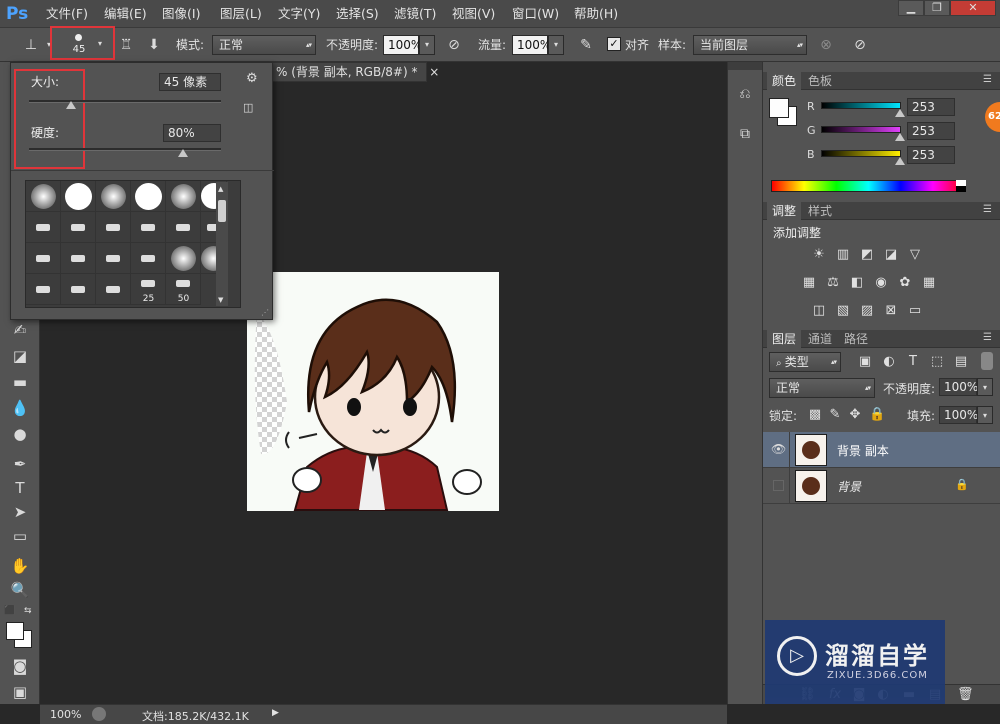 Image resolution: width=1000 pixels, height=724 pixels. Describe the element at coordinates (125, 14) in the screenshot. I see `menu-edit: 编辑(E)` at that location.